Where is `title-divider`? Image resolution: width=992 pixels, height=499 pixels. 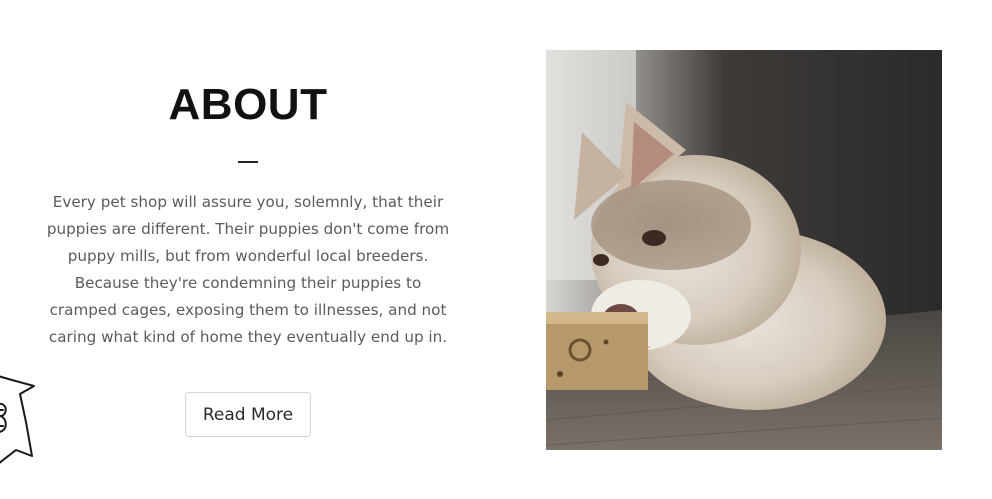
title-divider is located at coordinates (248, 162).